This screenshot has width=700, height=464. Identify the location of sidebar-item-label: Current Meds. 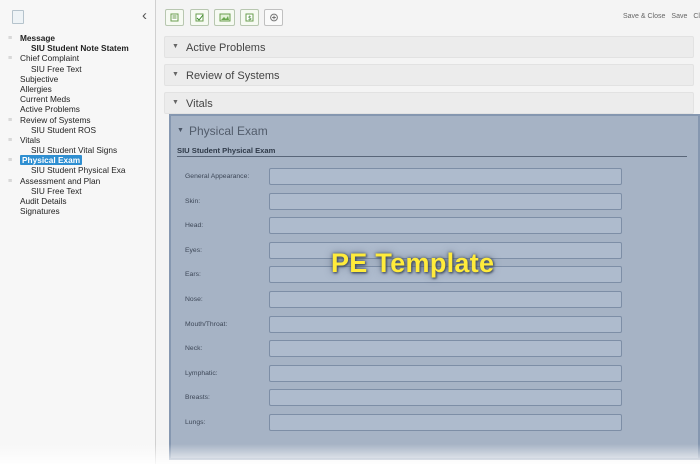
(45, 99).